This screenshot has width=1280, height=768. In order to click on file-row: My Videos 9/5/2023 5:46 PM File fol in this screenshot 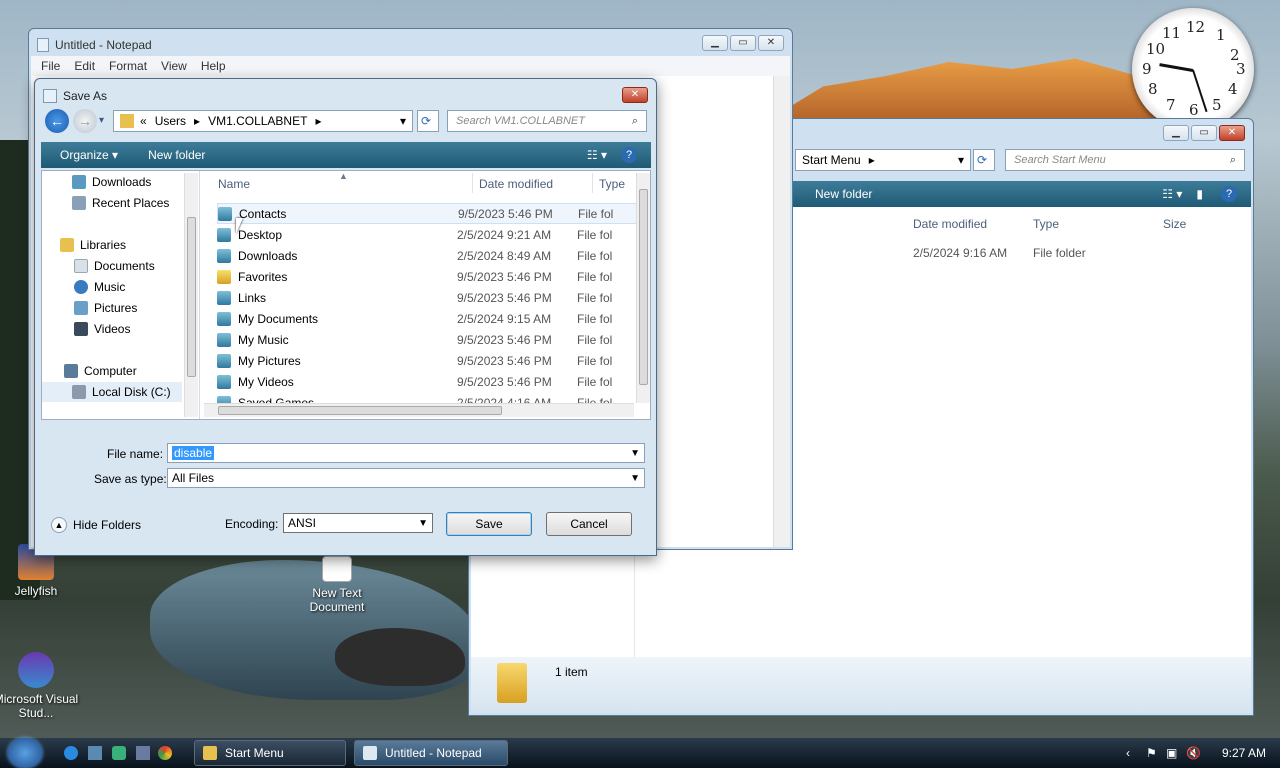, I will do `click(432, 381)`.